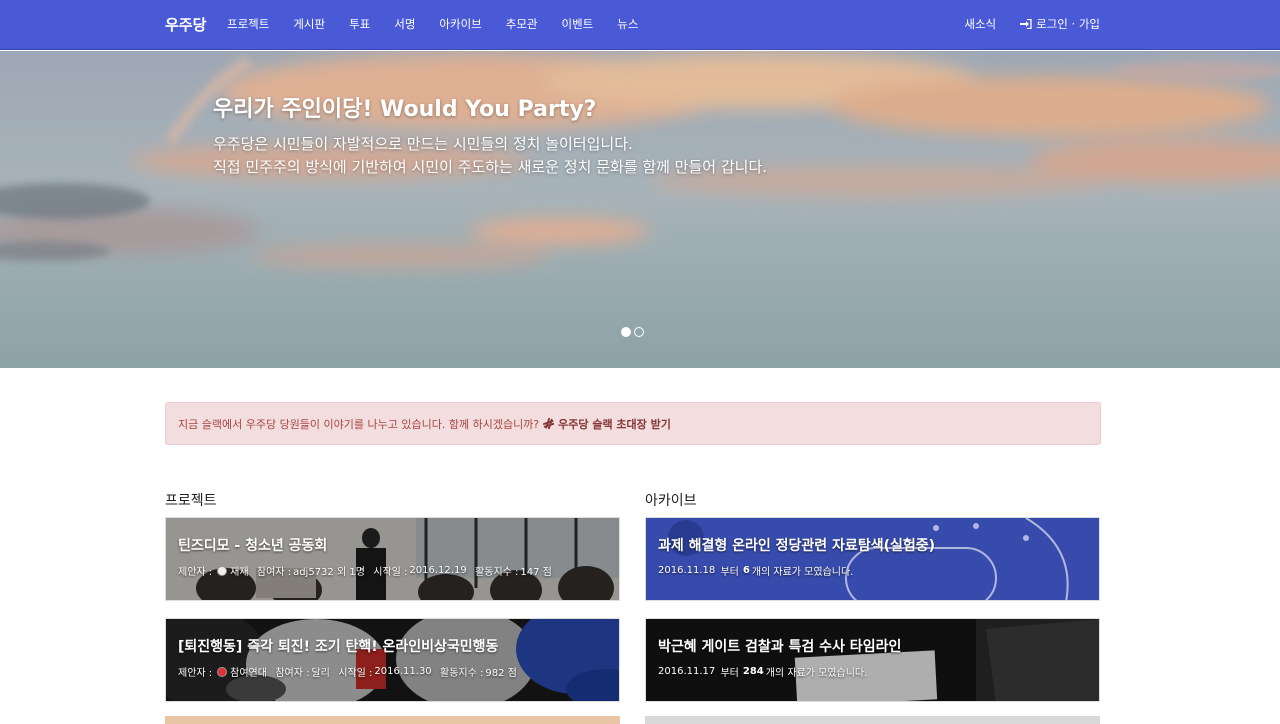  I want to click on proposer-name: 재재, so click(239, 572).